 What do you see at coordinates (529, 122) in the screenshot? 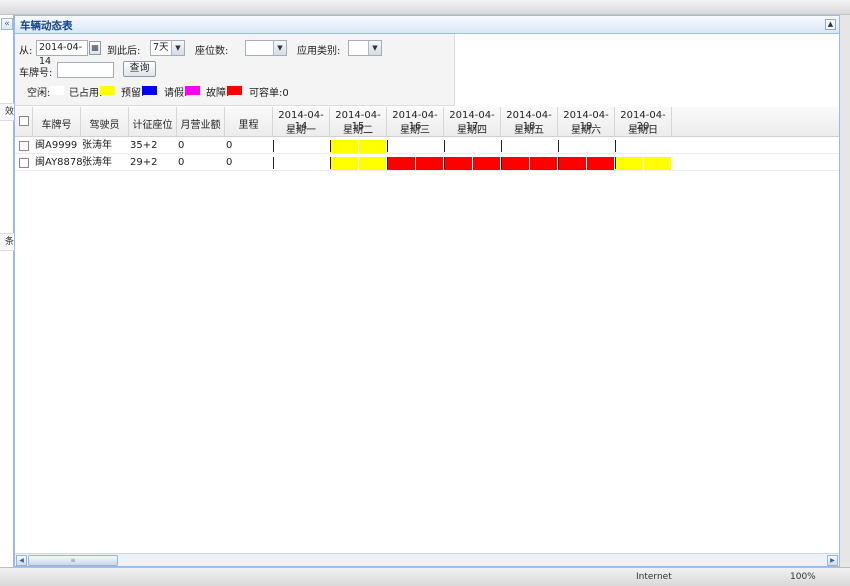
I see `header-day-5: 2014-04-18 星期五` at bounding box center [529, 122].